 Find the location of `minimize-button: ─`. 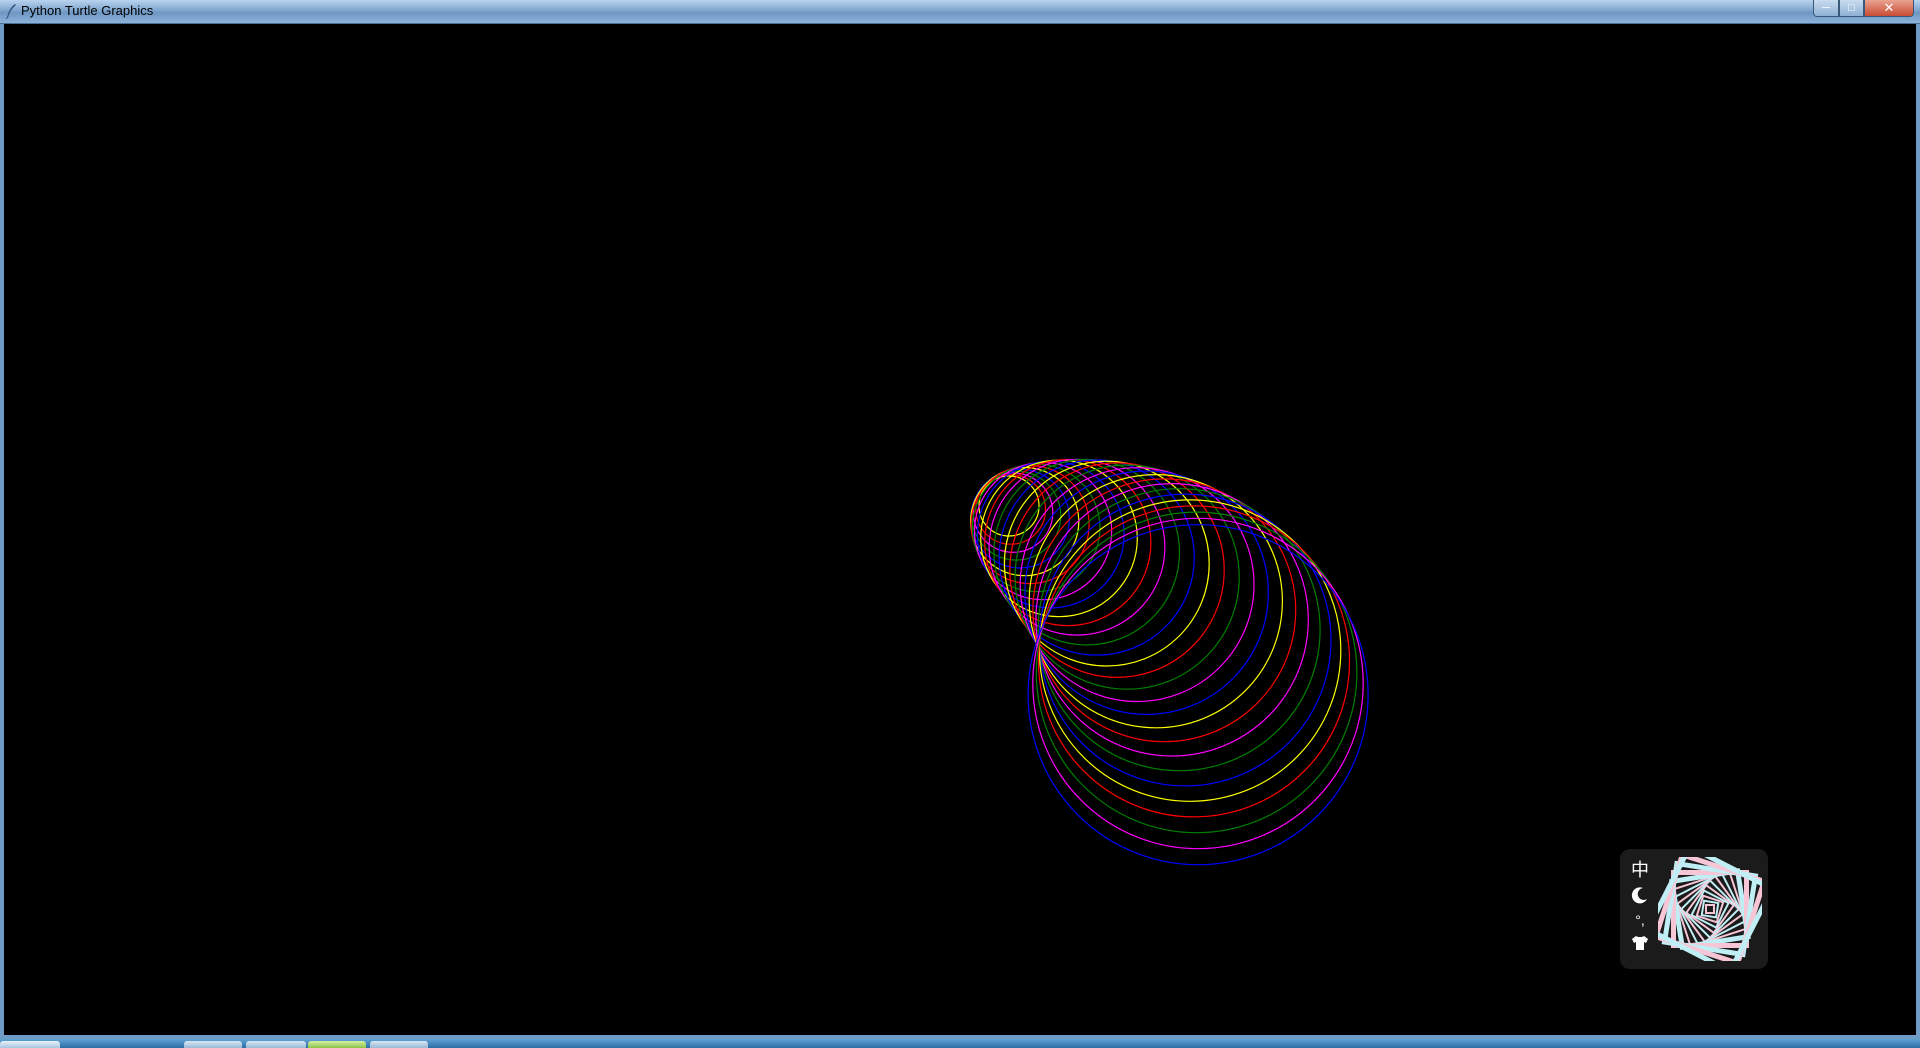

minimize-button: ─ is located at coordinates (1826, 8).